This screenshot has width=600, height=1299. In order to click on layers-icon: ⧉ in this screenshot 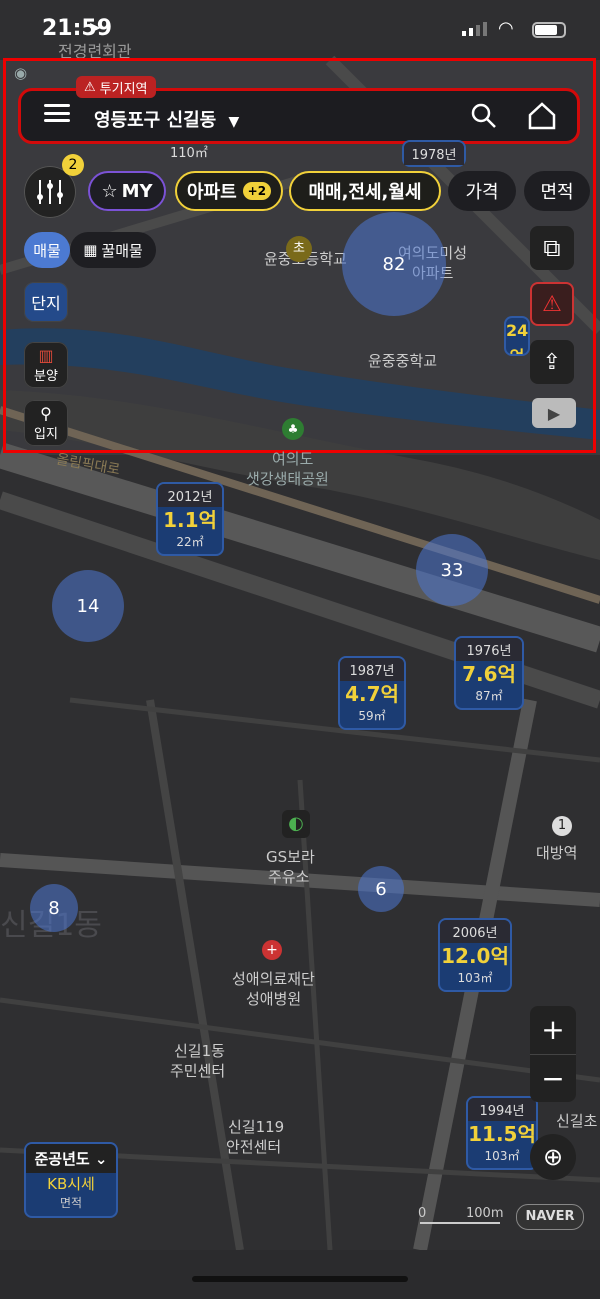, I will do `click(552, 248)`.